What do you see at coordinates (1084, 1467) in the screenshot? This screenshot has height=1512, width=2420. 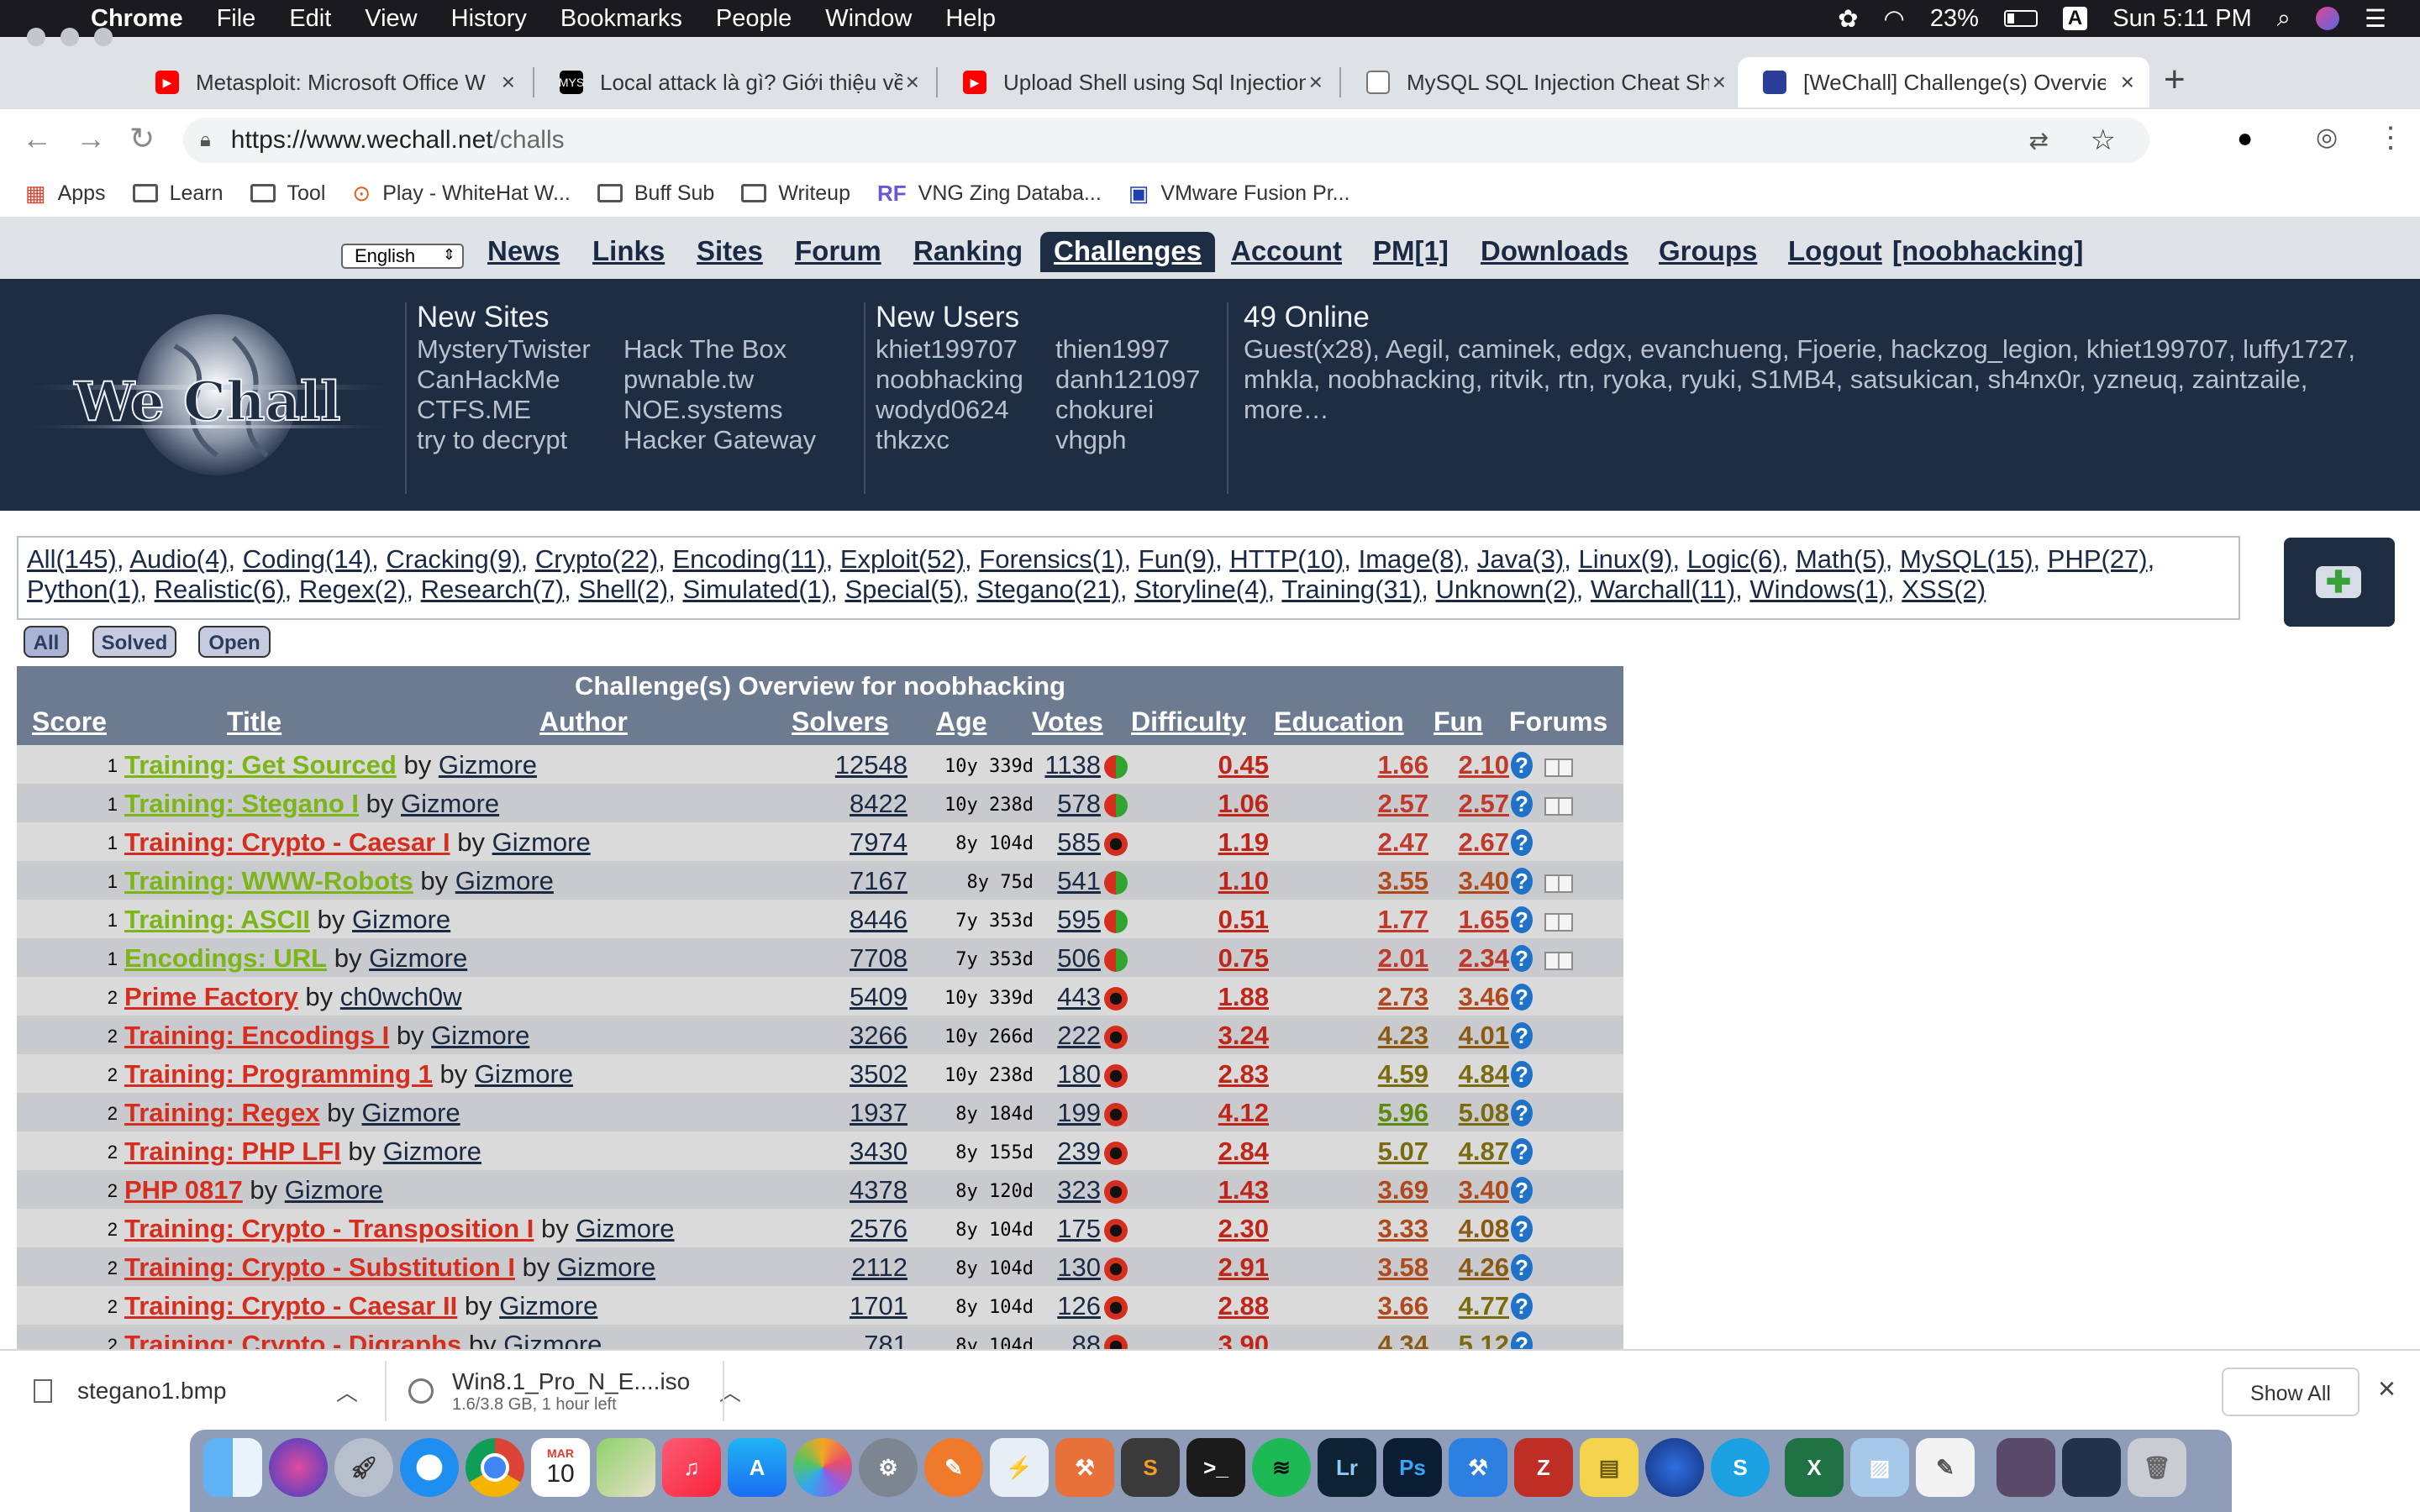 I see `tools-icon: ⚒` at bounding box center [1084, 1467].